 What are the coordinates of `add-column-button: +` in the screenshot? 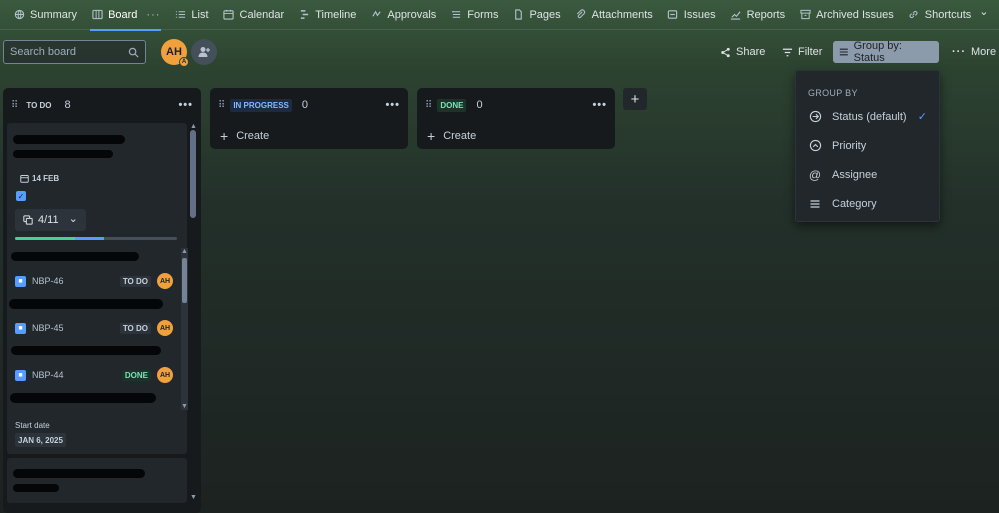 It's located at (635, 99).